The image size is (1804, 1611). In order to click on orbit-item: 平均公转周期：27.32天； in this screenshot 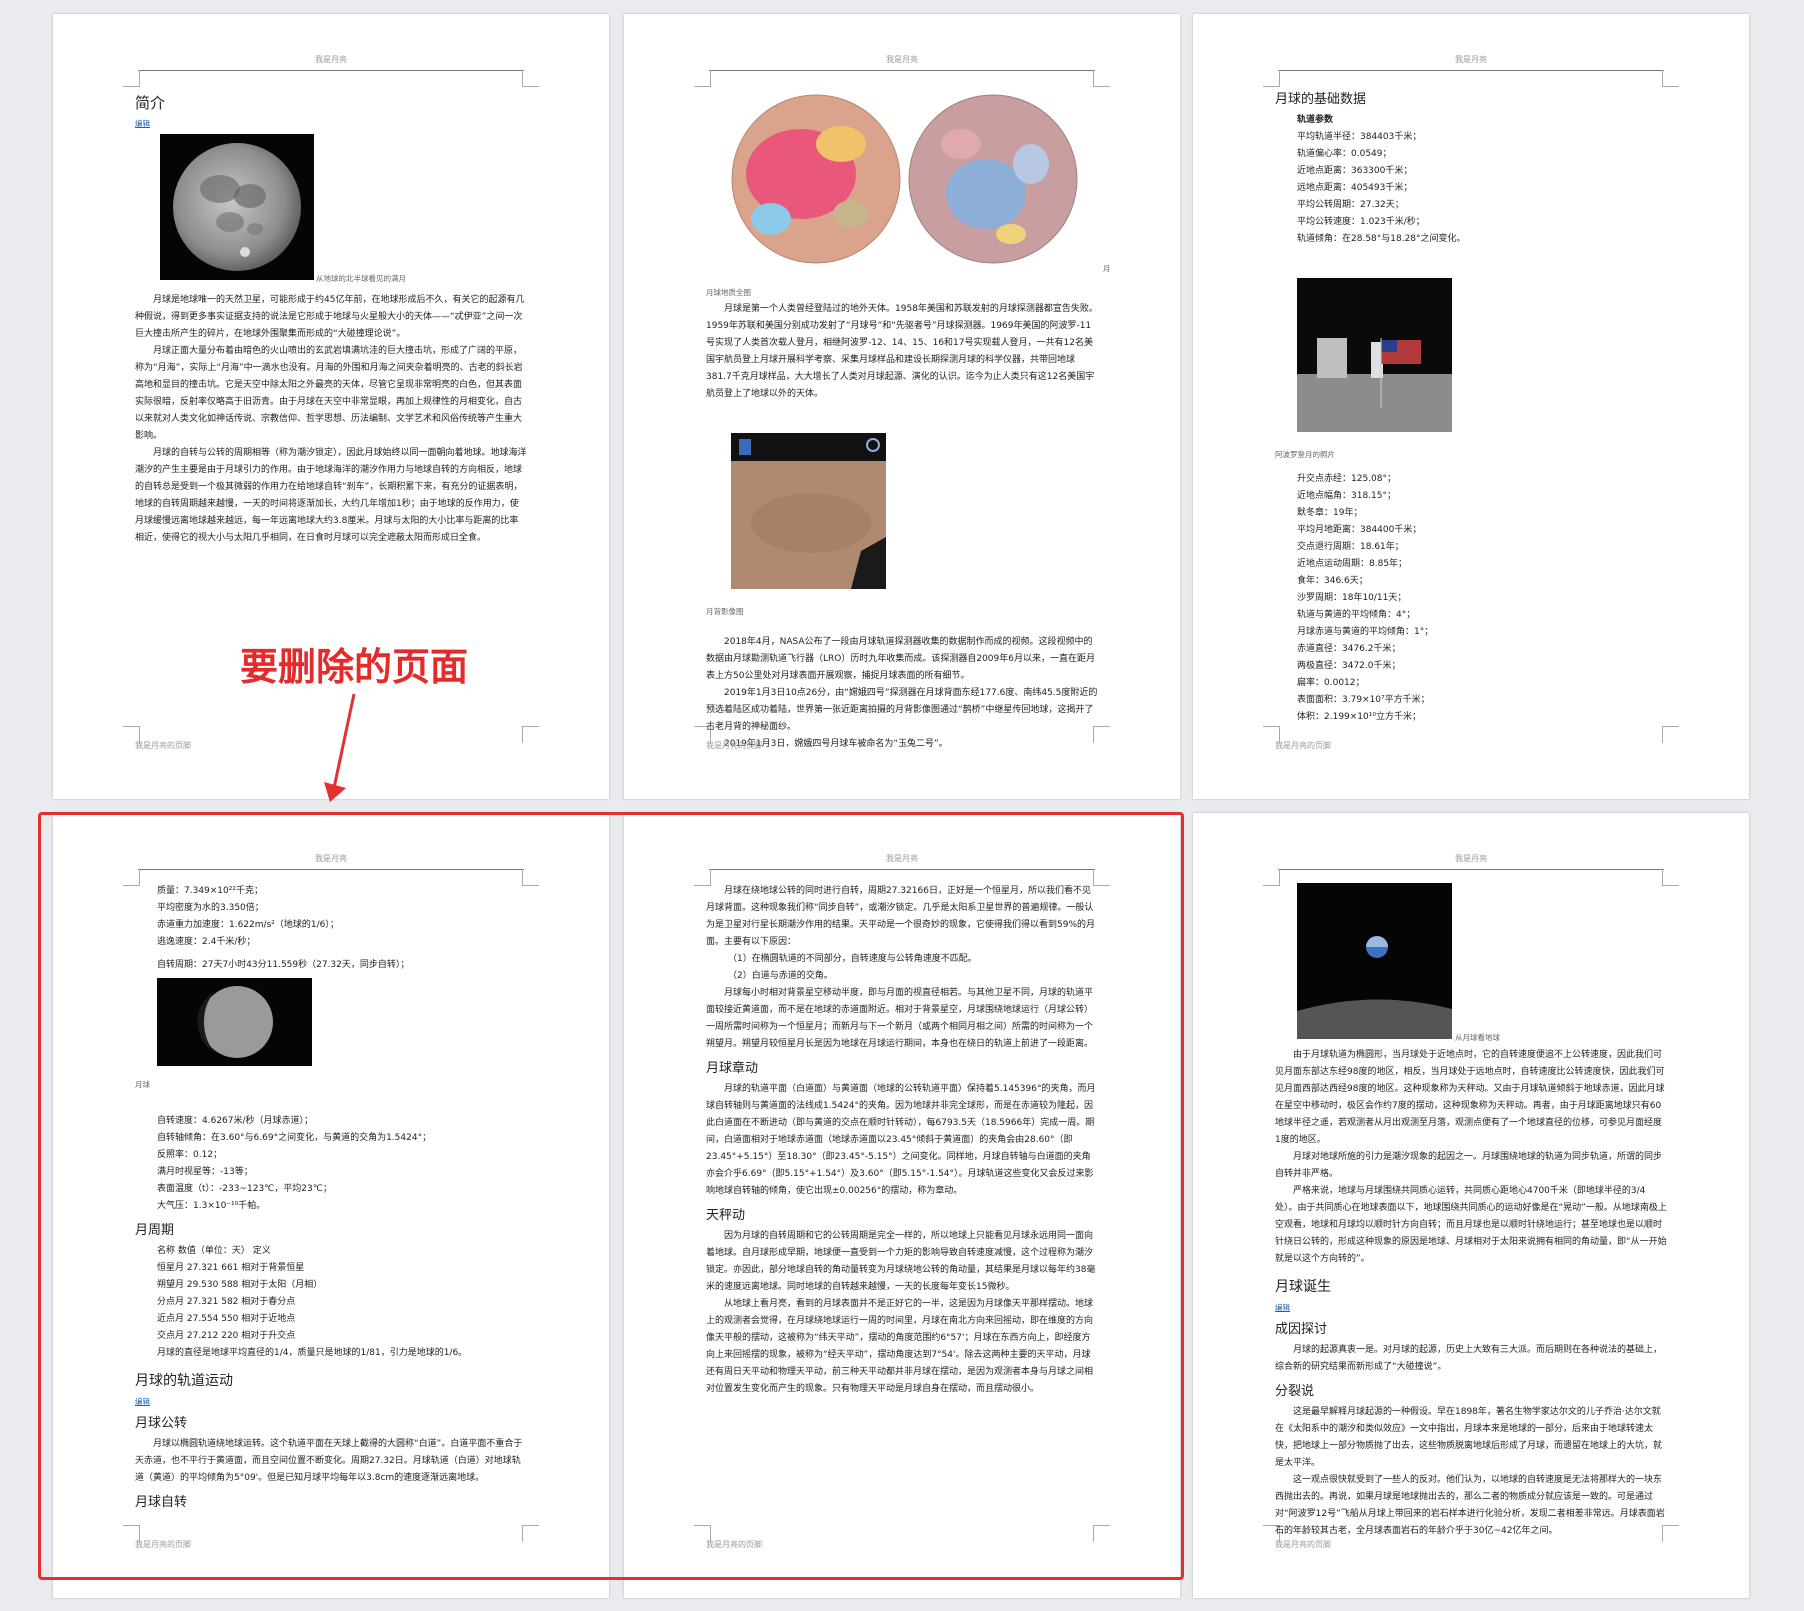, I will do `click(1350, 205)`.